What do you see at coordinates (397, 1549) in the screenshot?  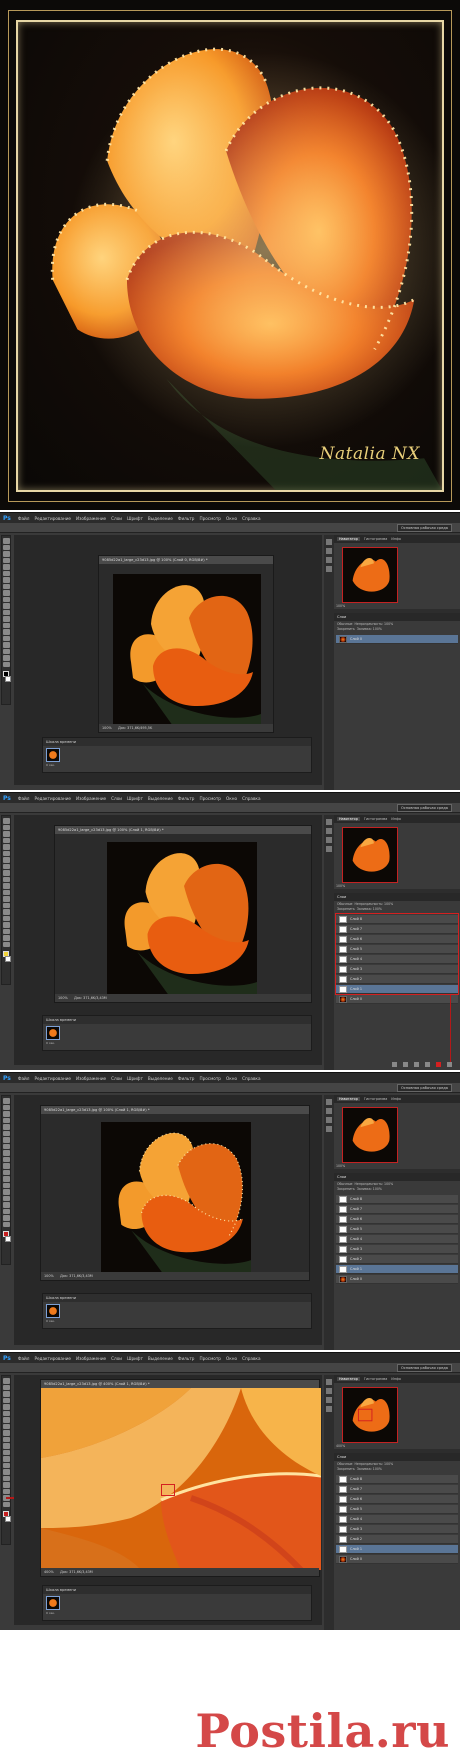 I see `layer-row: Слой 1` at bounding box center [397, 1549].